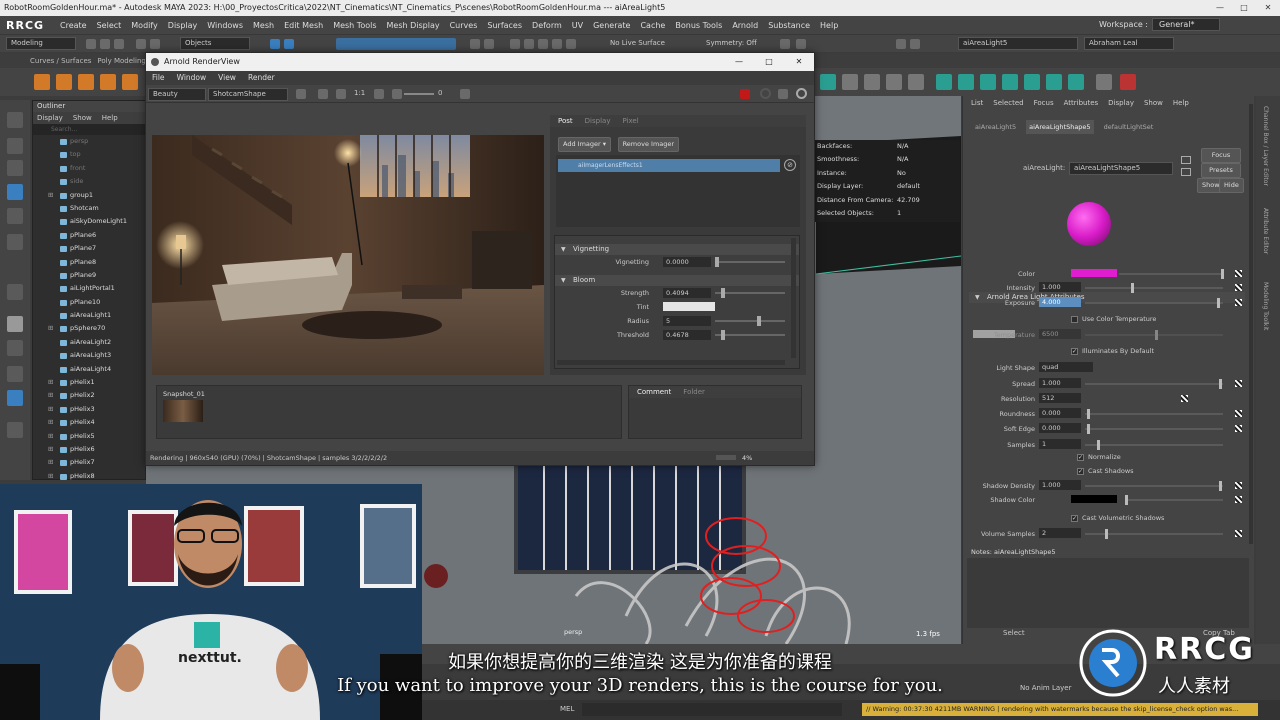  Describe the element at coordinates (89, 235) in the screenshot. I see `outliner-item: pPlane6` at that location.